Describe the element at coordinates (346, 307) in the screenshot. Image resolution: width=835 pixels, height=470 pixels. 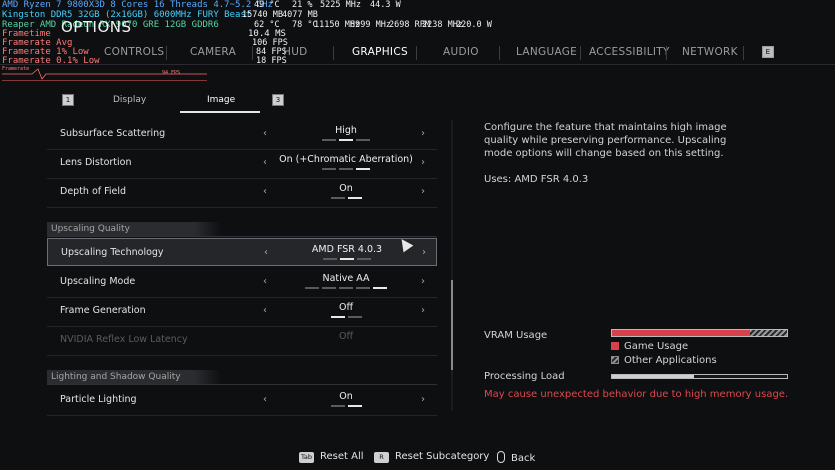
I see `setting-value: Off` at that location.